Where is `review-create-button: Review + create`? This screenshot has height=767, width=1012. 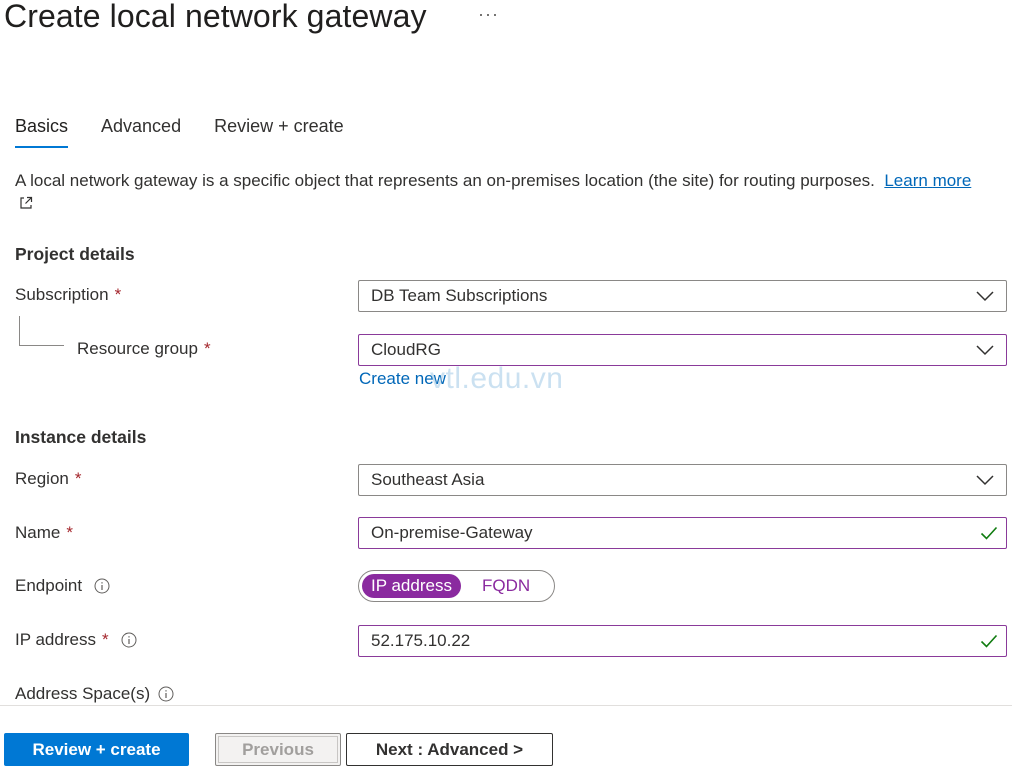
review-create-button: Review + create is located at coordinates (96, 749).